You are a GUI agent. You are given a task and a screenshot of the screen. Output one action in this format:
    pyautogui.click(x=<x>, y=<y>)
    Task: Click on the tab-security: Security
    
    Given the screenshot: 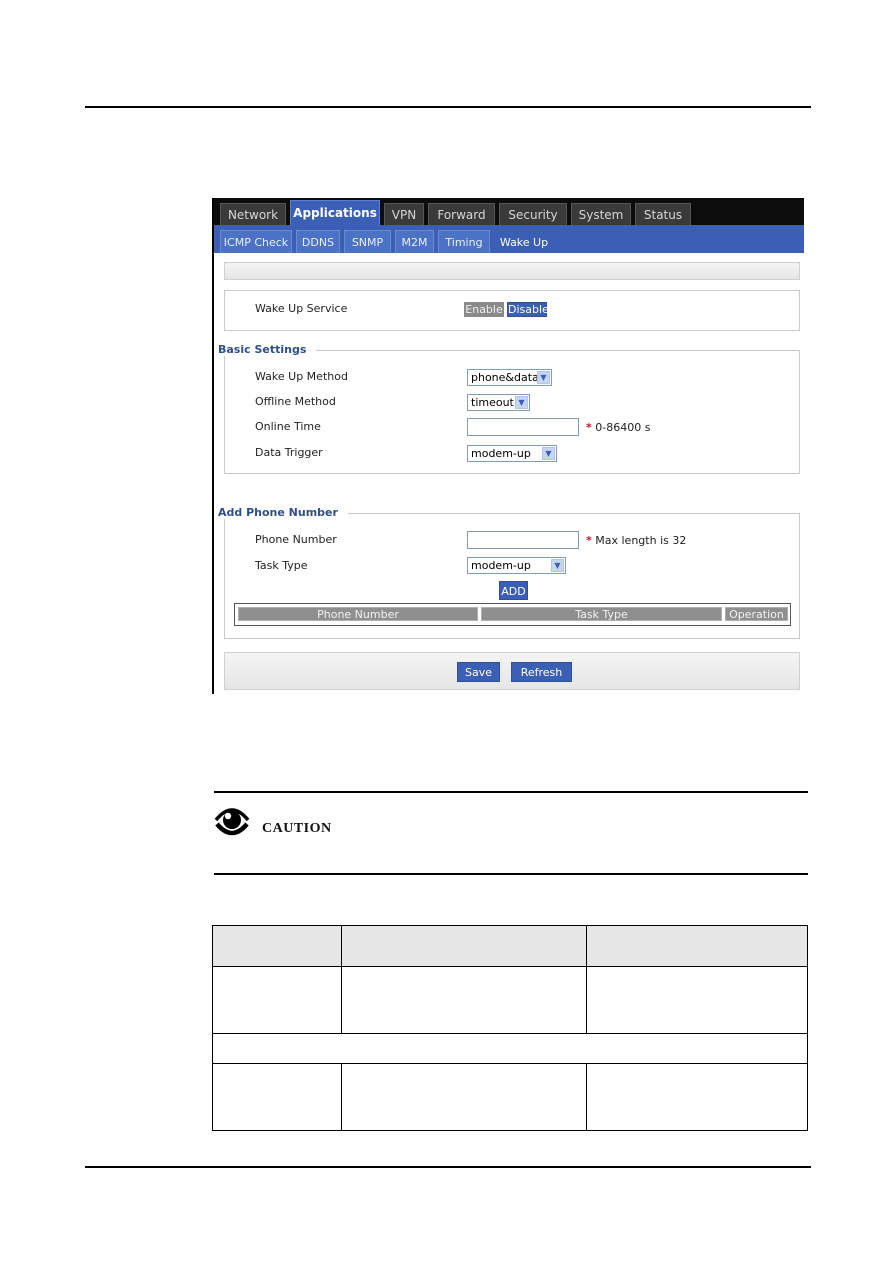 What is the action you would take?
    pyautogui.click(x=533, y=214)
    